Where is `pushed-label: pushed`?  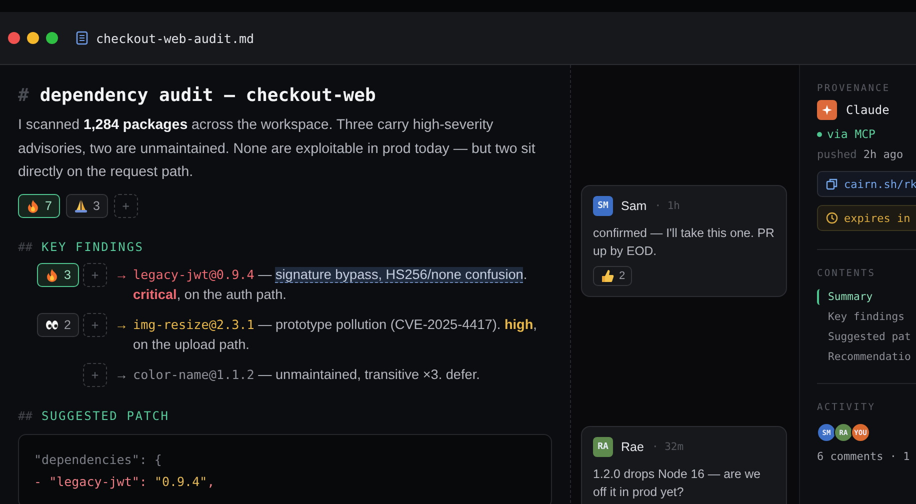 pushed-label: pushed is located at coordinates (837, 154).